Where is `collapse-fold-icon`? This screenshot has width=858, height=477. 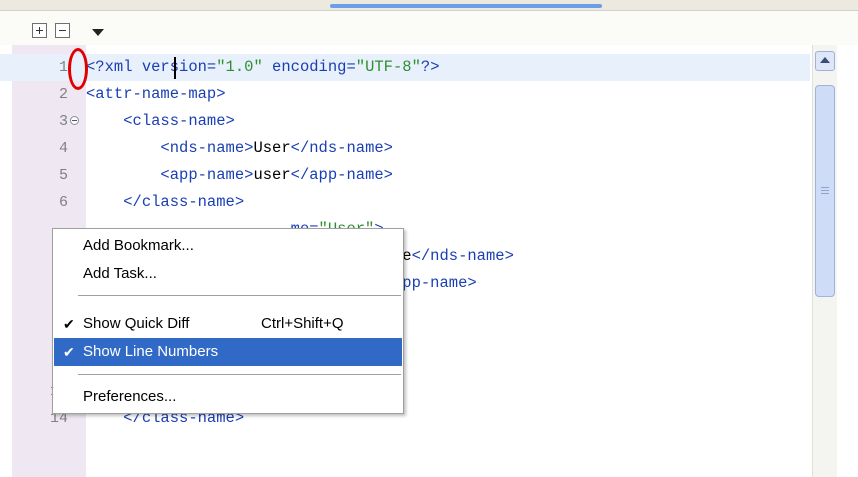 collapse-fold-icon is located at coordinates (74, 120).